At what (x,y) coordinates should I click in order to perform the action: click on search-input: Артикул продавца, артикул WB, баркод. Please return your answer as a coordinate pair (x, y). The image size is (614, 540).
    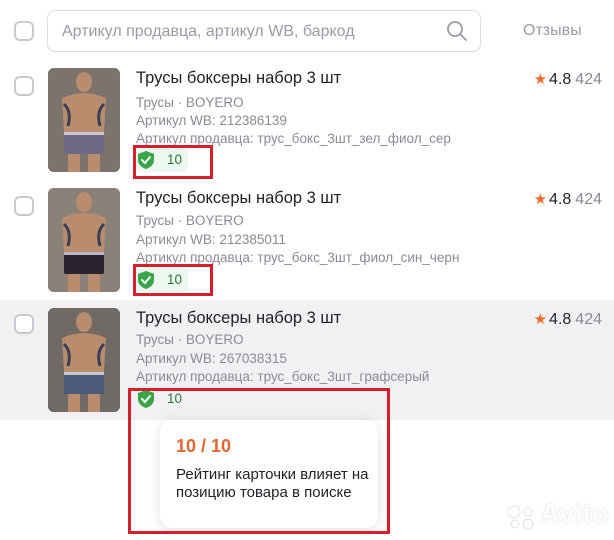
    Looking at the image, I should click on (264, 31).